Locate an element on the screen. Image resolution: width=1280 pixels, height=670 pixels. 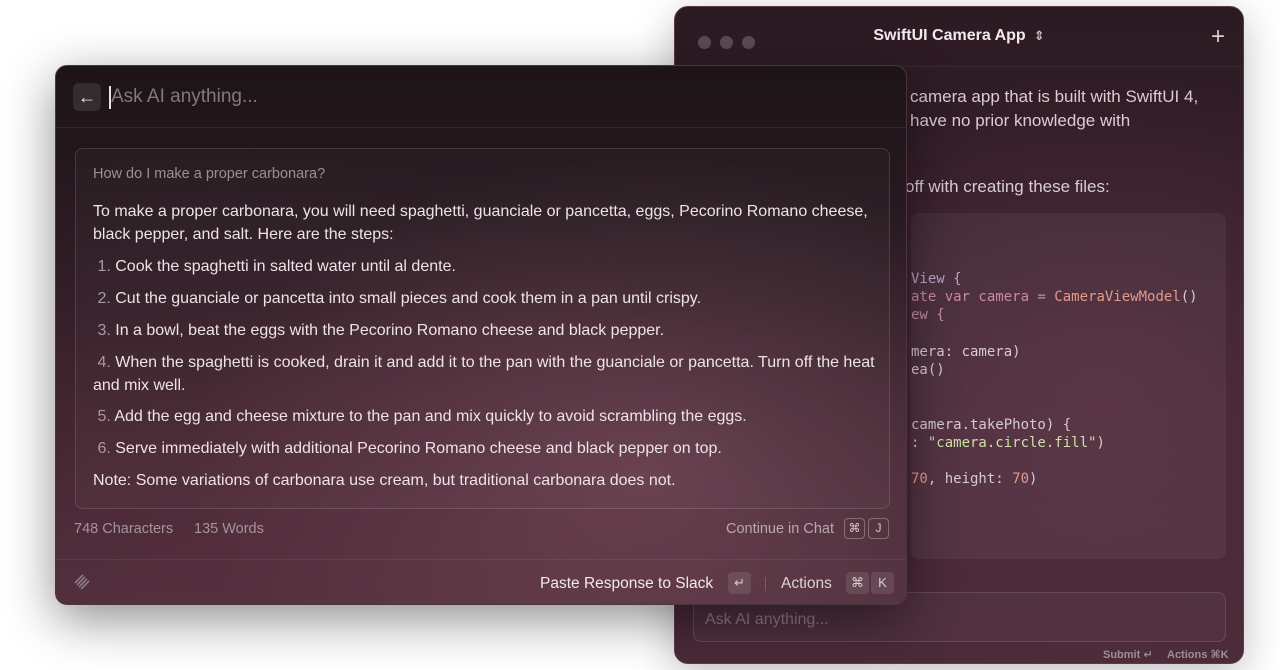
code-block is located at coordinates (1068, 386).